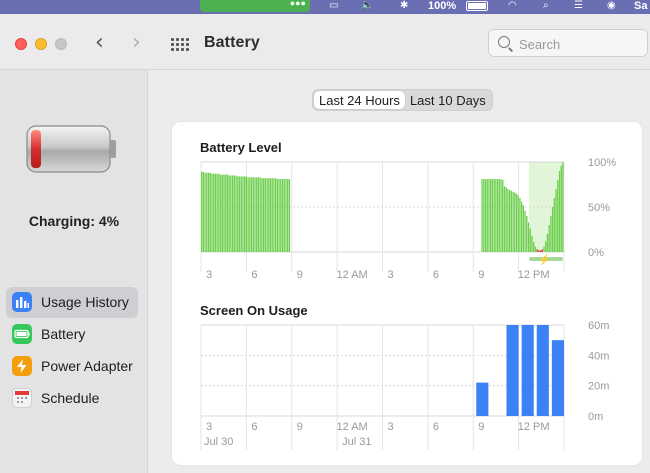 The width and height of the screenshot is (650, 473). I want to click on show-all-grid-icon, so click(180, 45).